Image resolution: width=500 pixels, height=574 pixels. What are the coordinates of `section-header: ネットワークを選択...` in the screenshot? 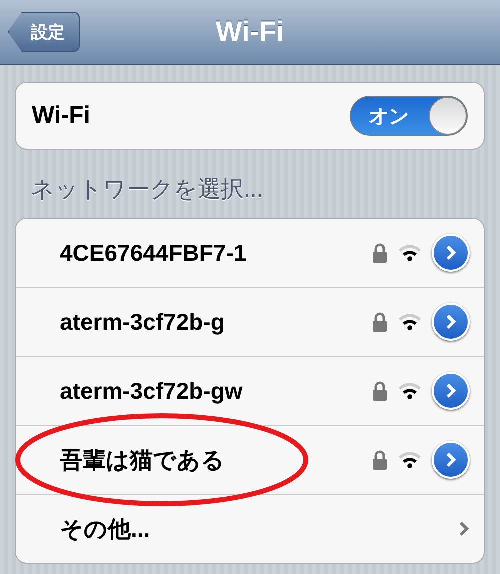 It's located at (147, 189).